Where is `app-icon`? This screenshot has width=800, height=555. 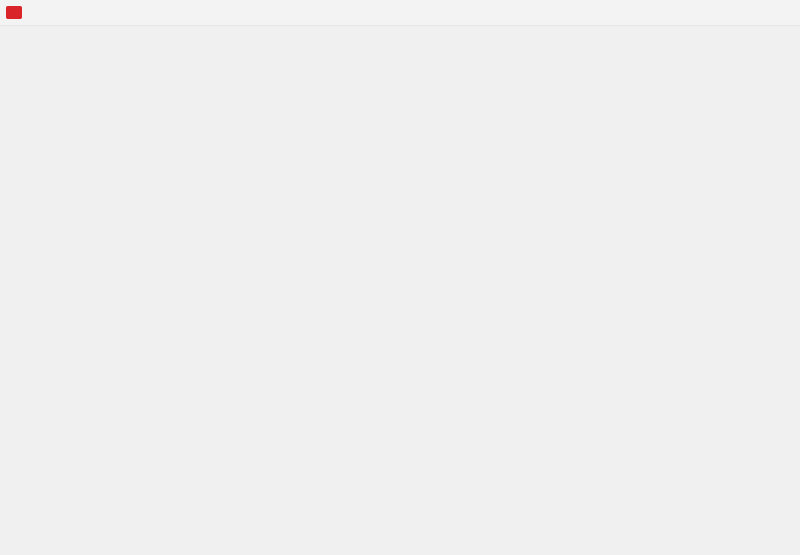
app-icon is located at coordinates (14, 12).